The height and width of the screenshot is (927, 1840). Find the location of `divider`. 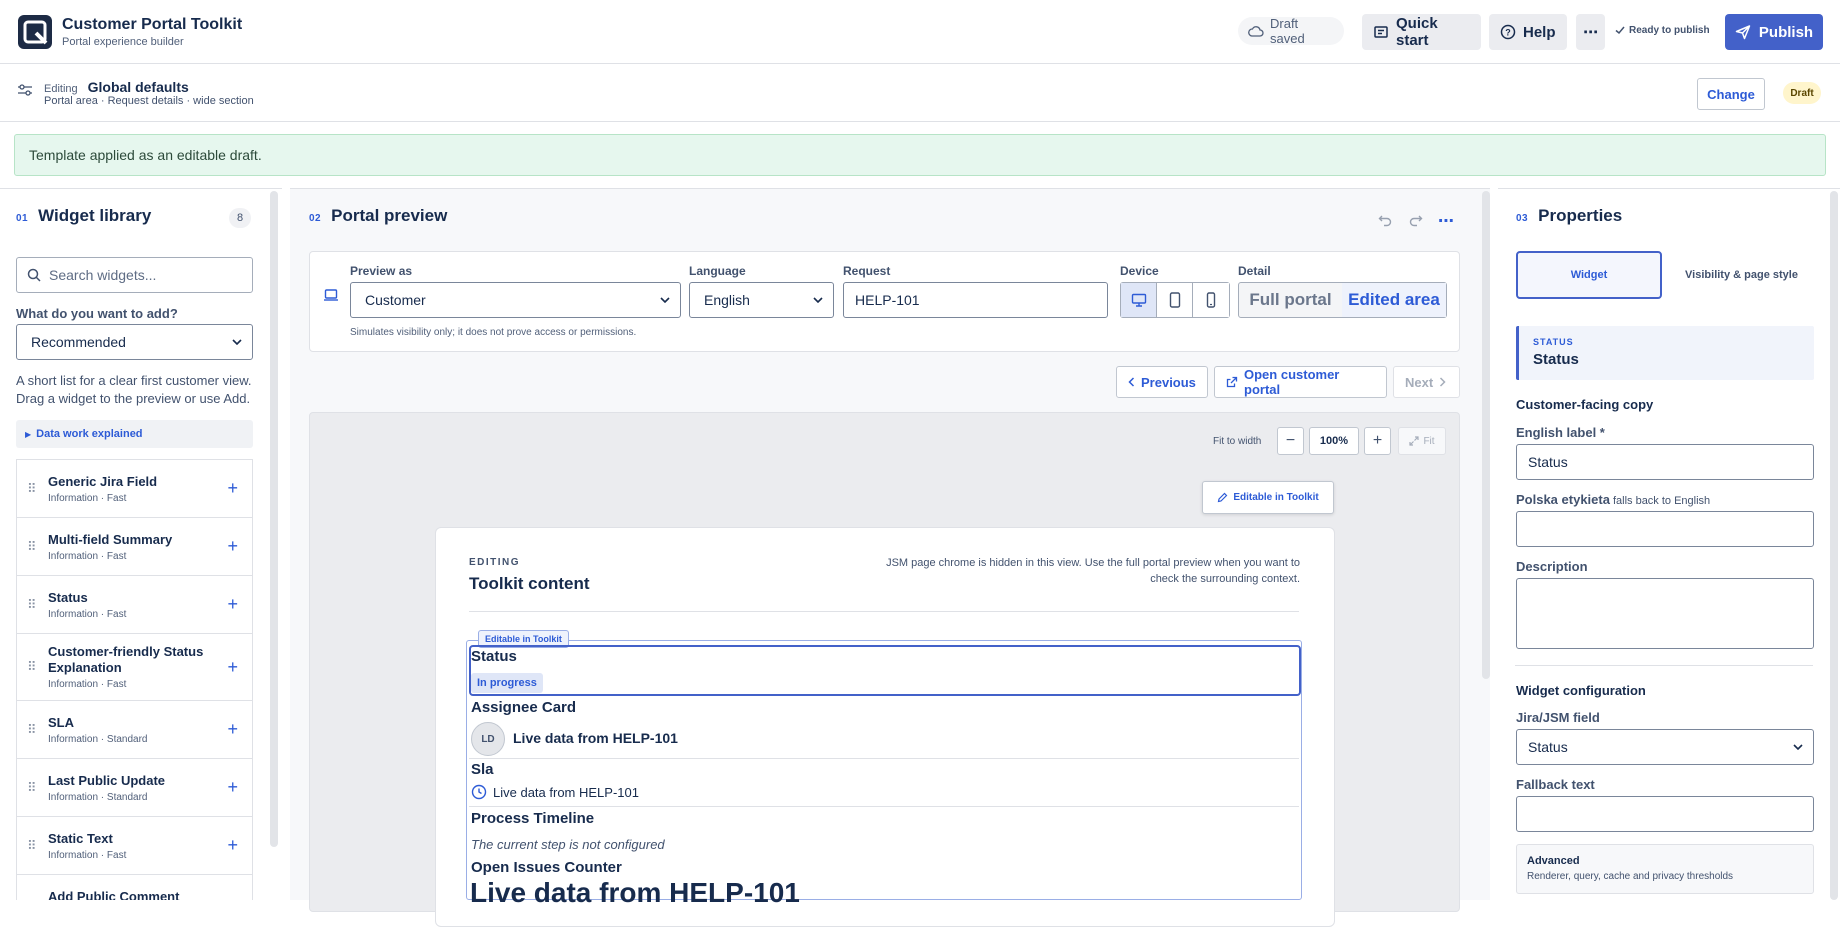

divider is located at coordinates (1664, 665).